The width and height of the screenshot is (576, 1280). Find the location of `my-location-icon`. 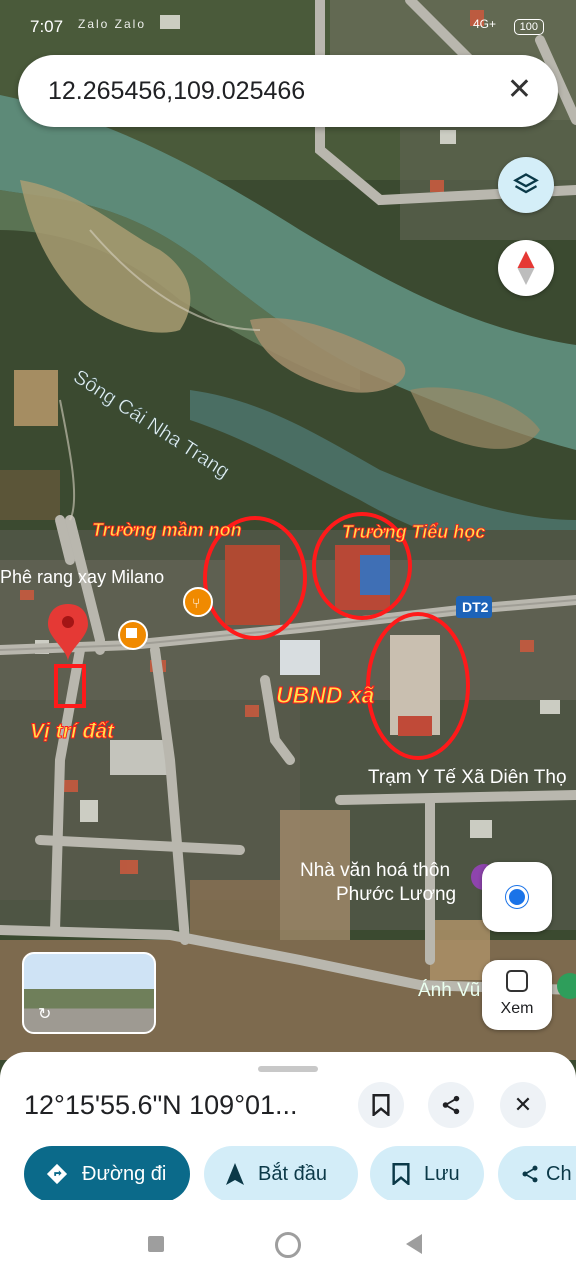

my-location-icon is located at coordinates (517, 897).